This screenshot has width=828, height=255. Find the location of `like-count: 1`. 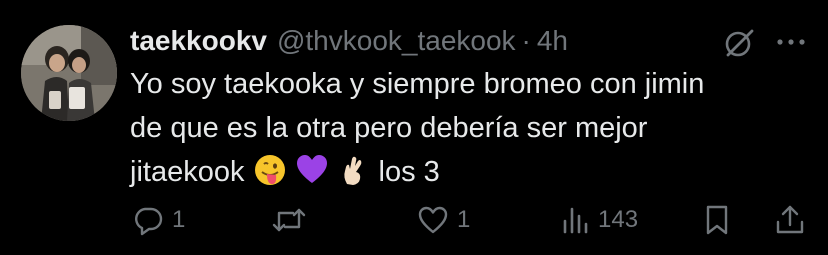

like-count: 1 is located at coordinates (464, 219).